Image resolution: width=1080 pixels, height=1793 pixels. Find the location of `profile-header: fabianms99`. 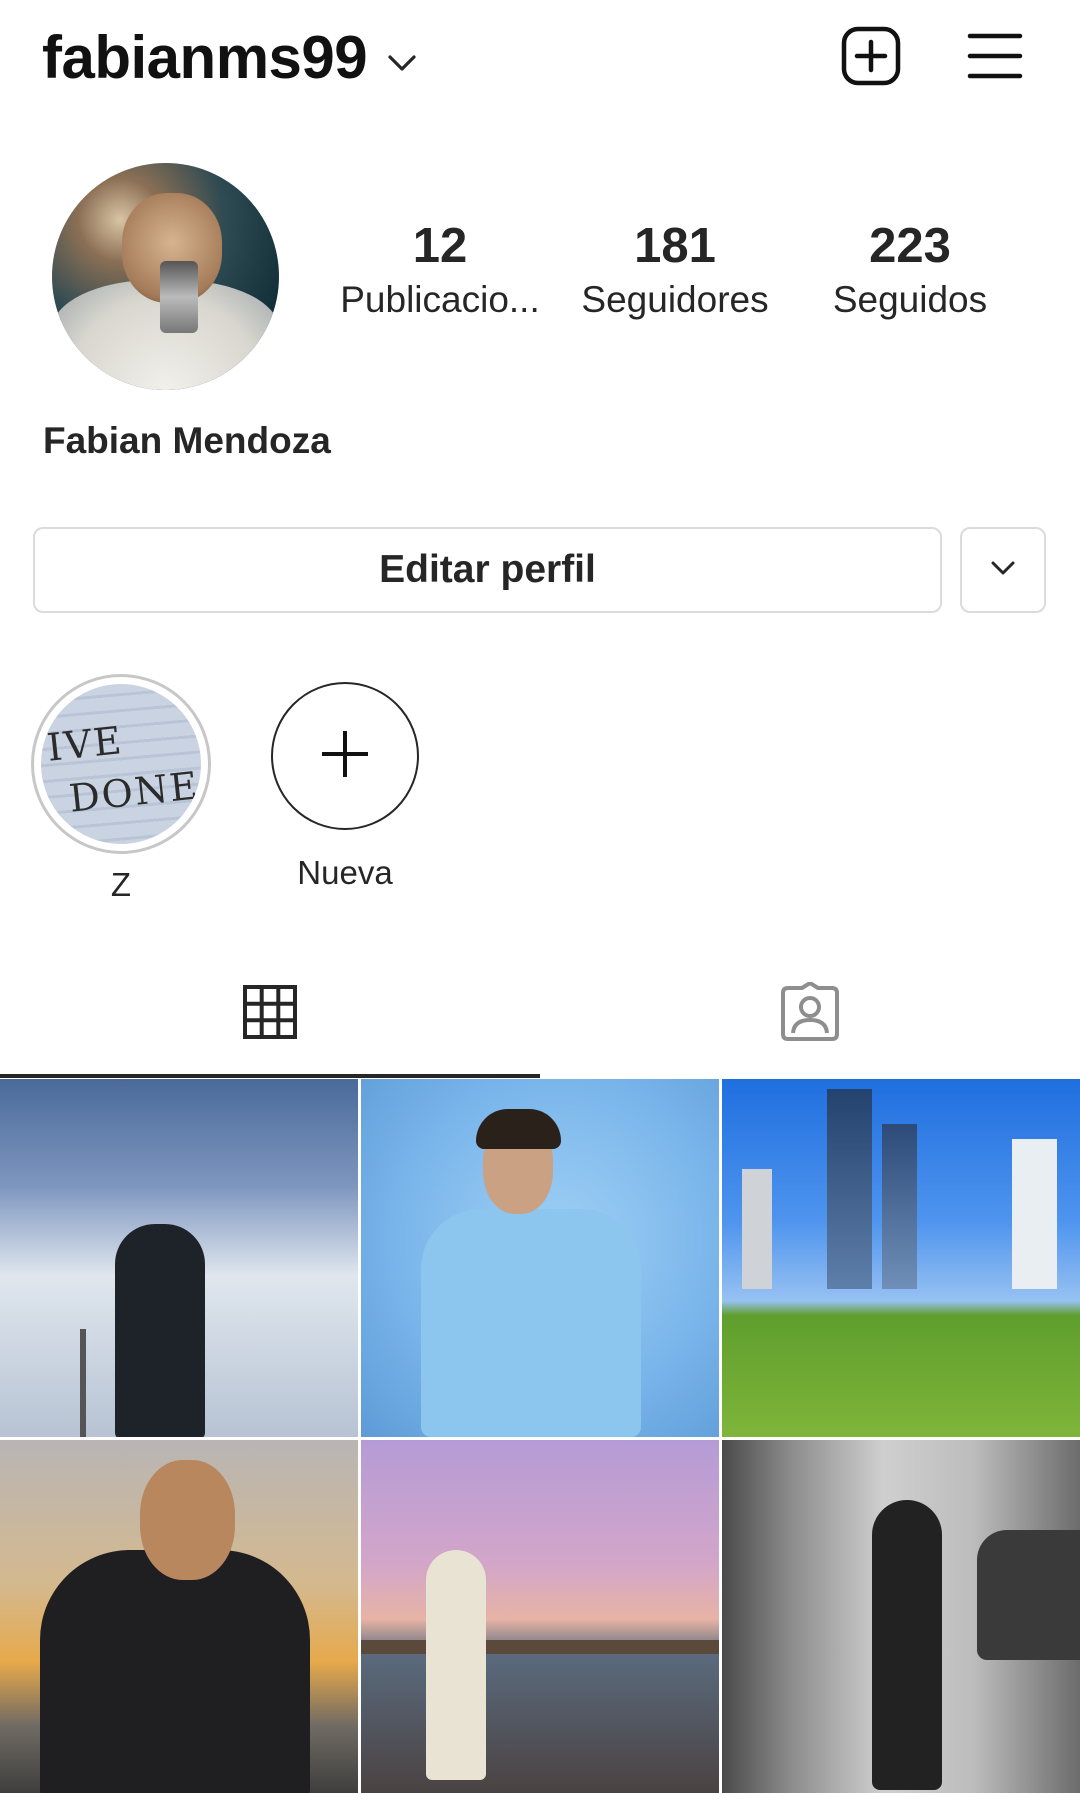

profile-header: fabianms99 is located at coordinates (540, 58).